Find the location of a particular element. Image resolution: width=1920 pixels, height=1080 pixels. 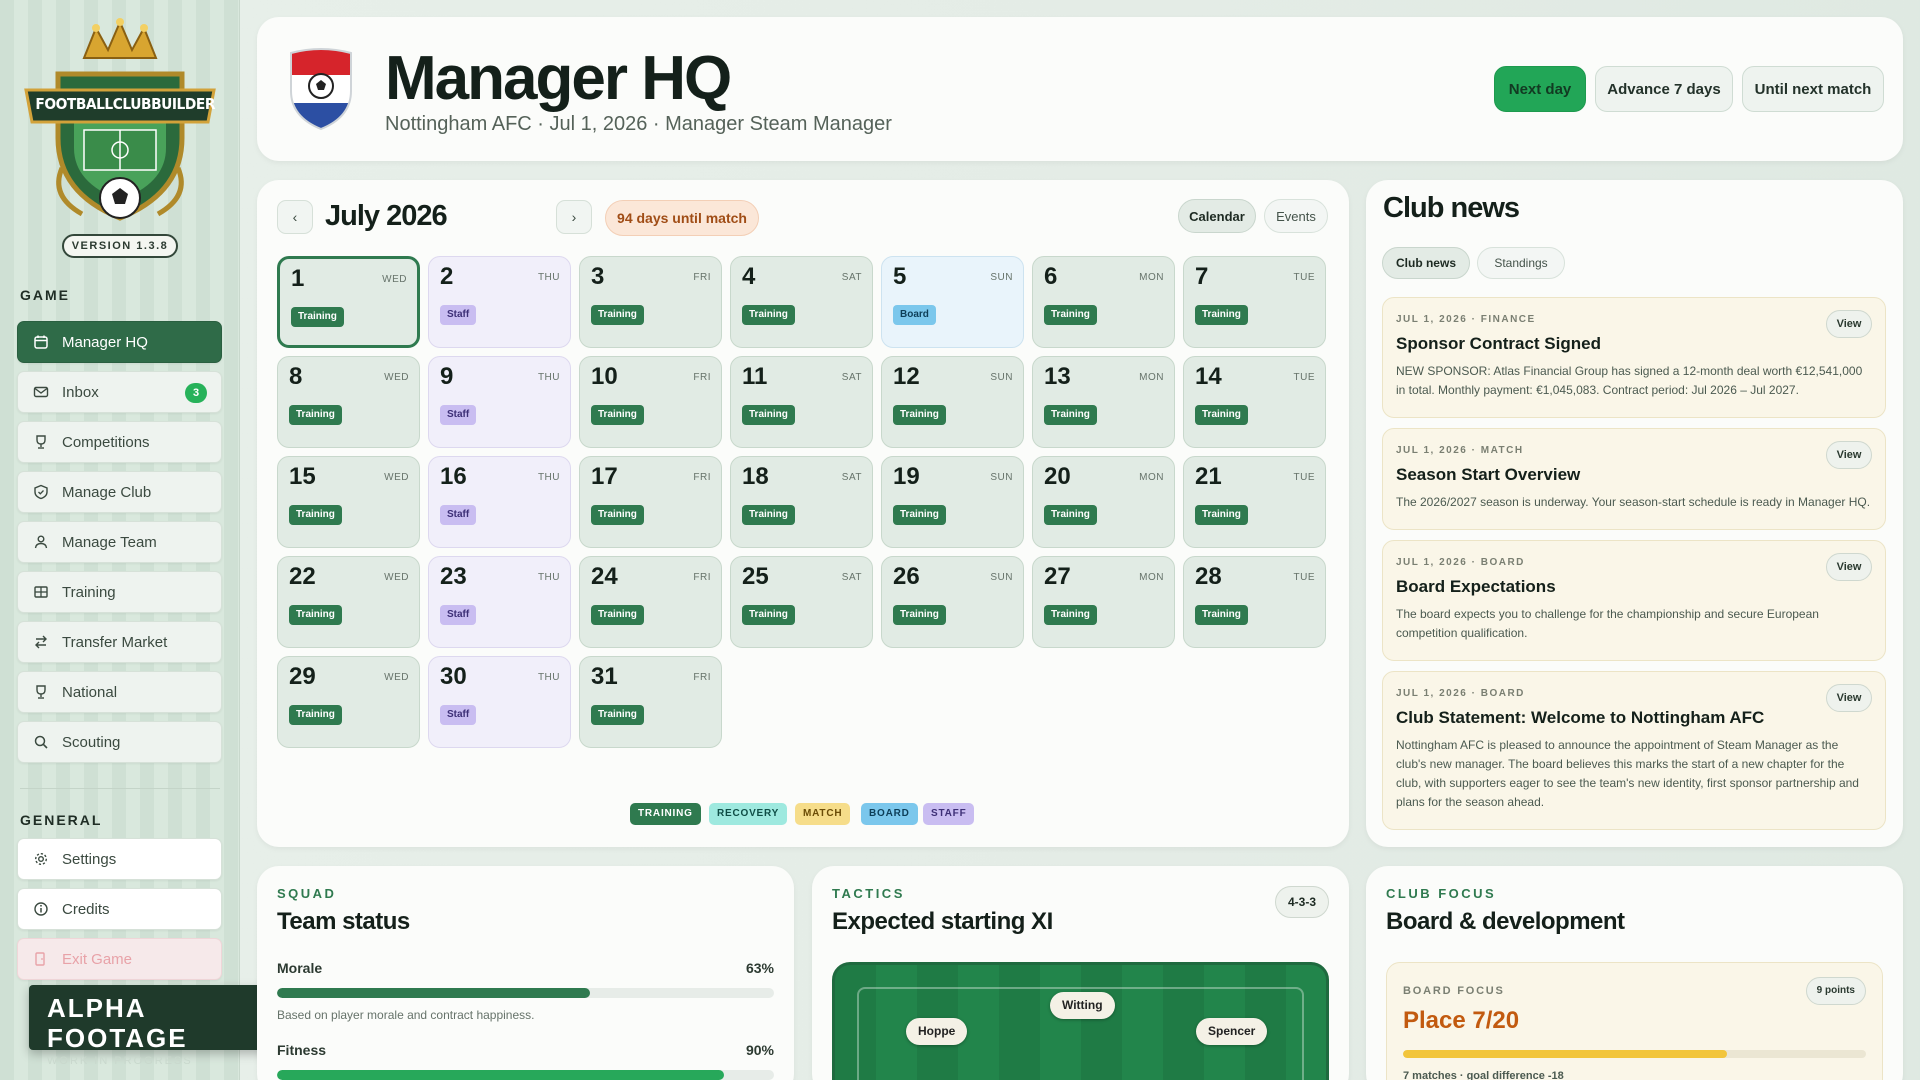

calendar-day: 20 MON Training is located at coordinates (1103, 502).